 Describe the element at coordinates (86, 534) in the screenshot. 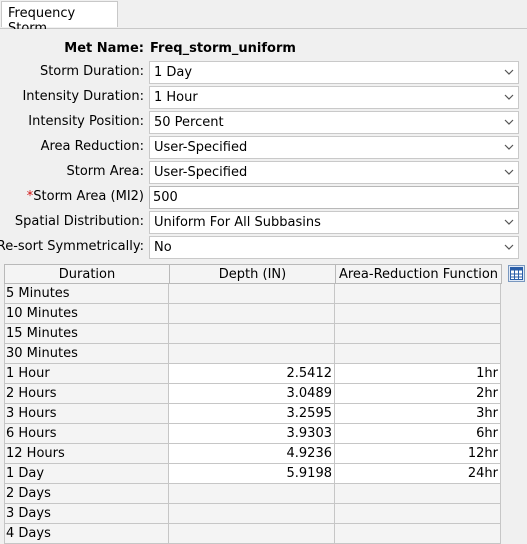

I see `duration-cell: 4 Days` at that location.